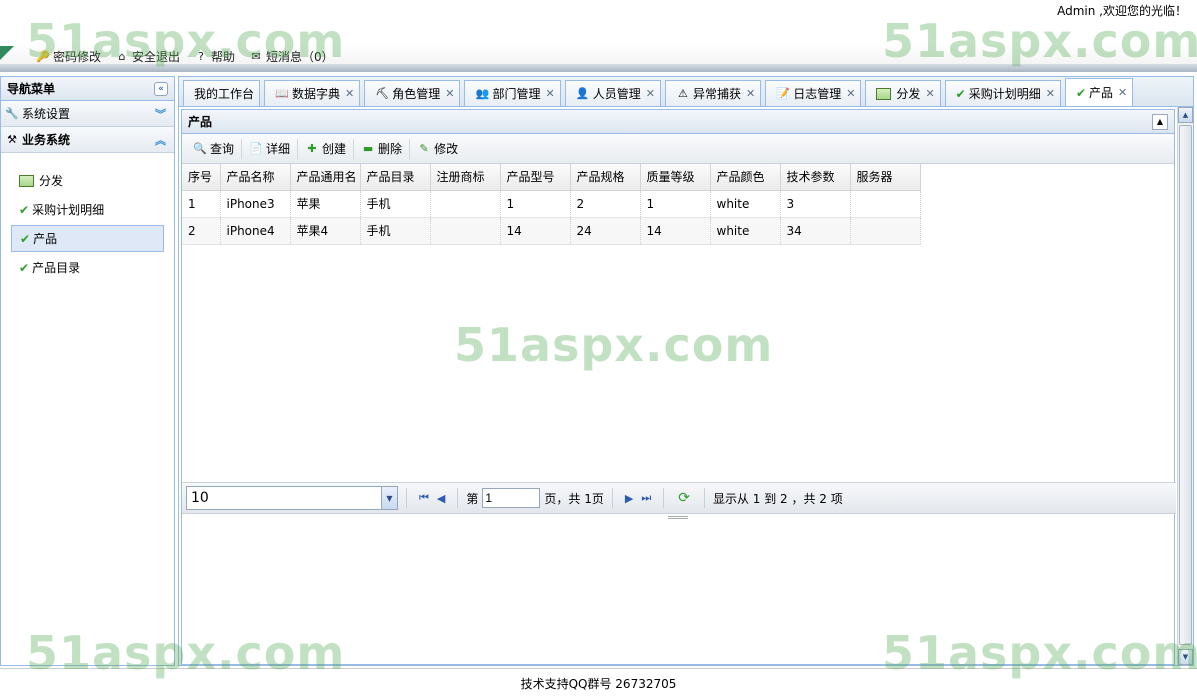  What do you see at coordinates (1160, 121) in the screenshot?
I see `collapse-panel-button: ▲` at bounding box center [1160, 121].